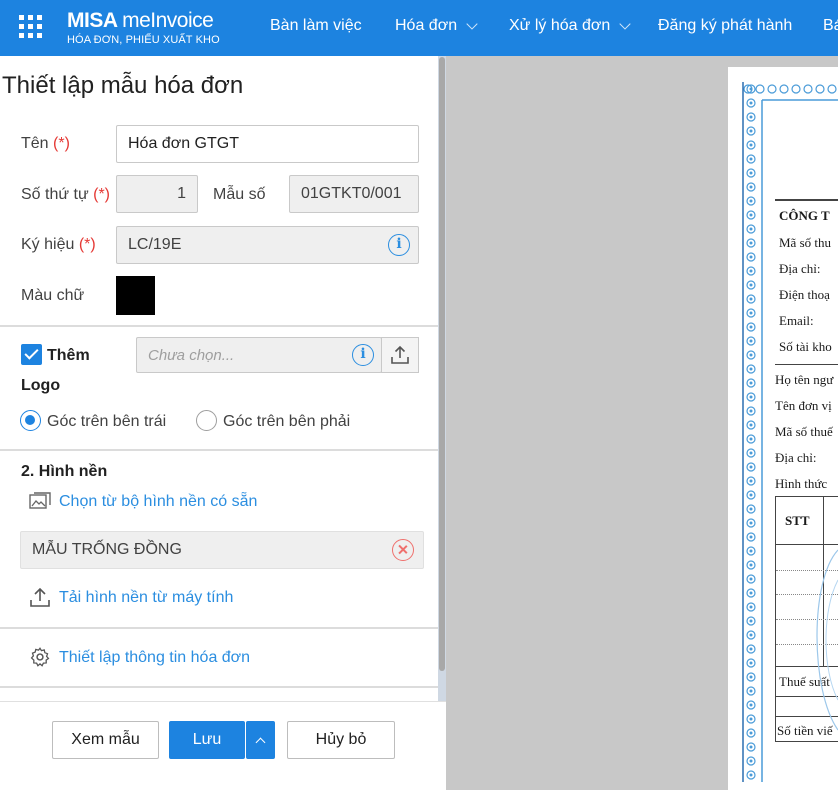 This screenshot has height=790, width=838. What do you see at coordinates (804, 431) in the screenshot?
I see `buyer-tax-line: Mã số thuế` at bounding box center [804, 431].